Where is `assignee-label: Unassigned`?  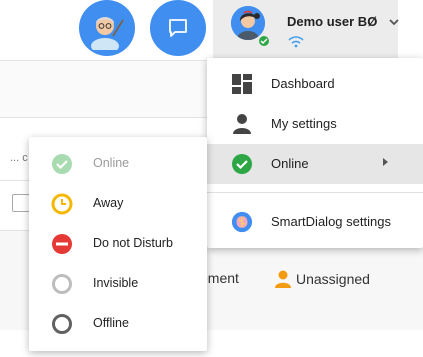
assignee-label: Unassigned is located at coordinates (333, 279).